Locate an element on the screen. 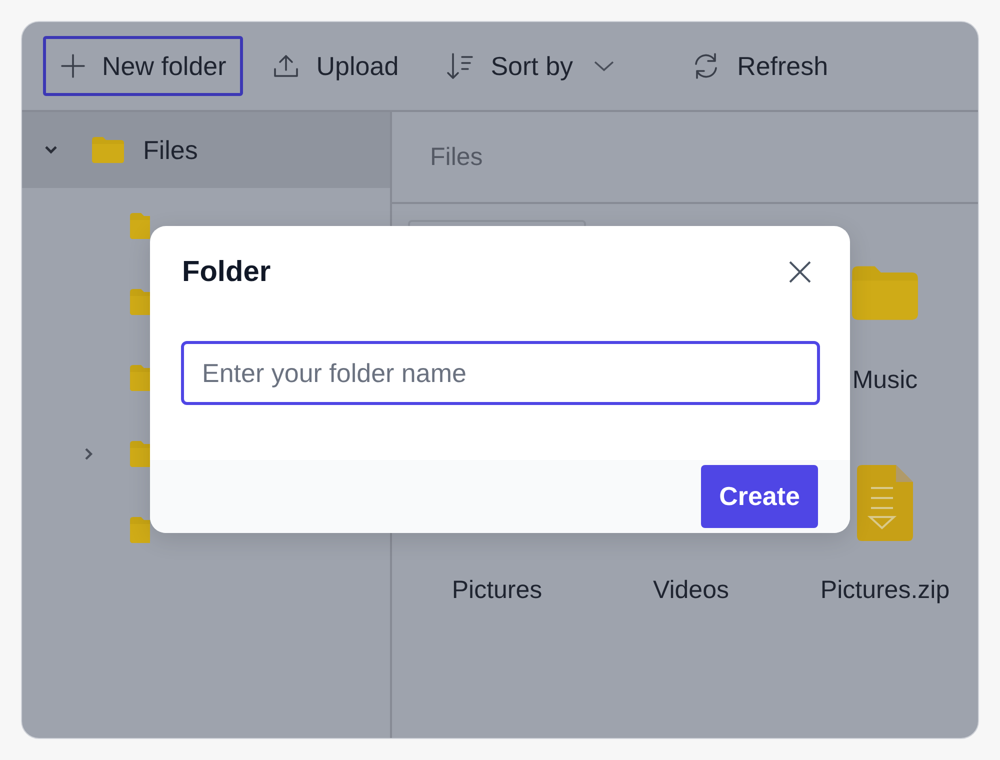 The image size is (1000, 760). tree-item: Files is located at coordinates (206, 150).